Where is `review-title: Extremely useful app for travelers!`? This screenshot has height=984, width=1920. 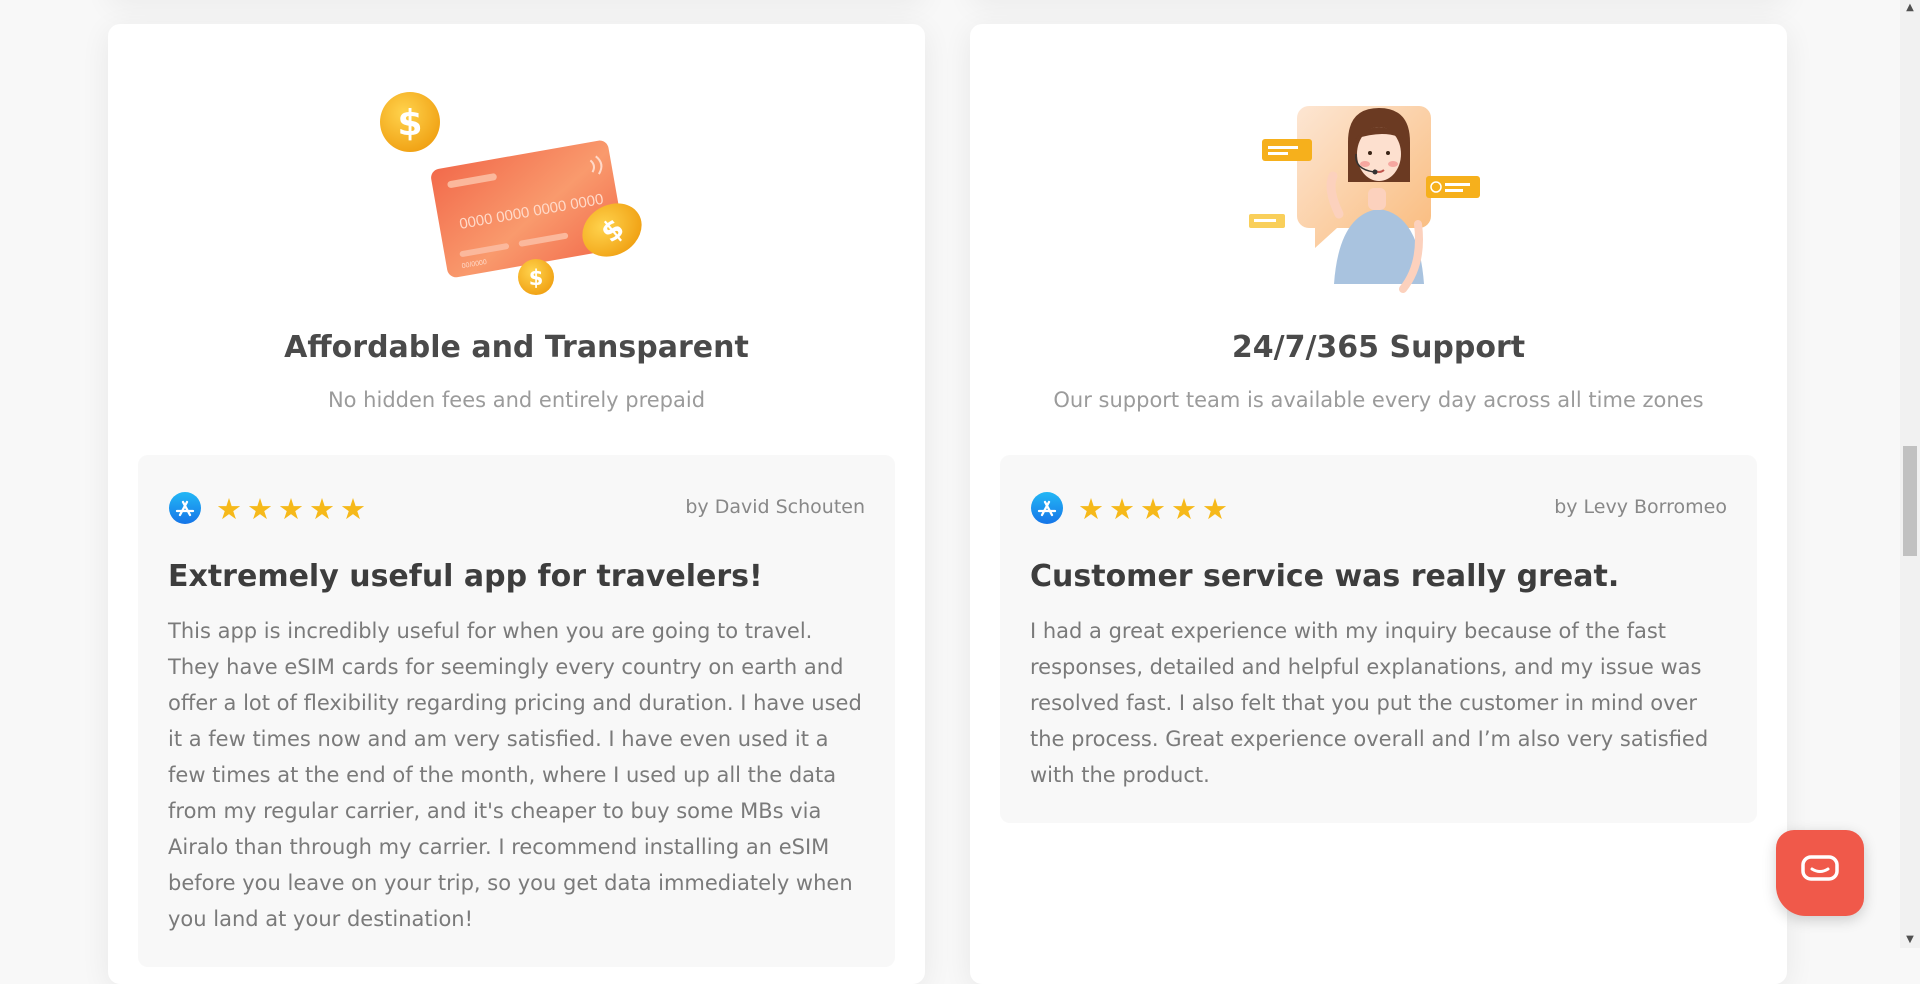
review-title: Extremely useful app for travelers! is located at coordinates (465, 576).